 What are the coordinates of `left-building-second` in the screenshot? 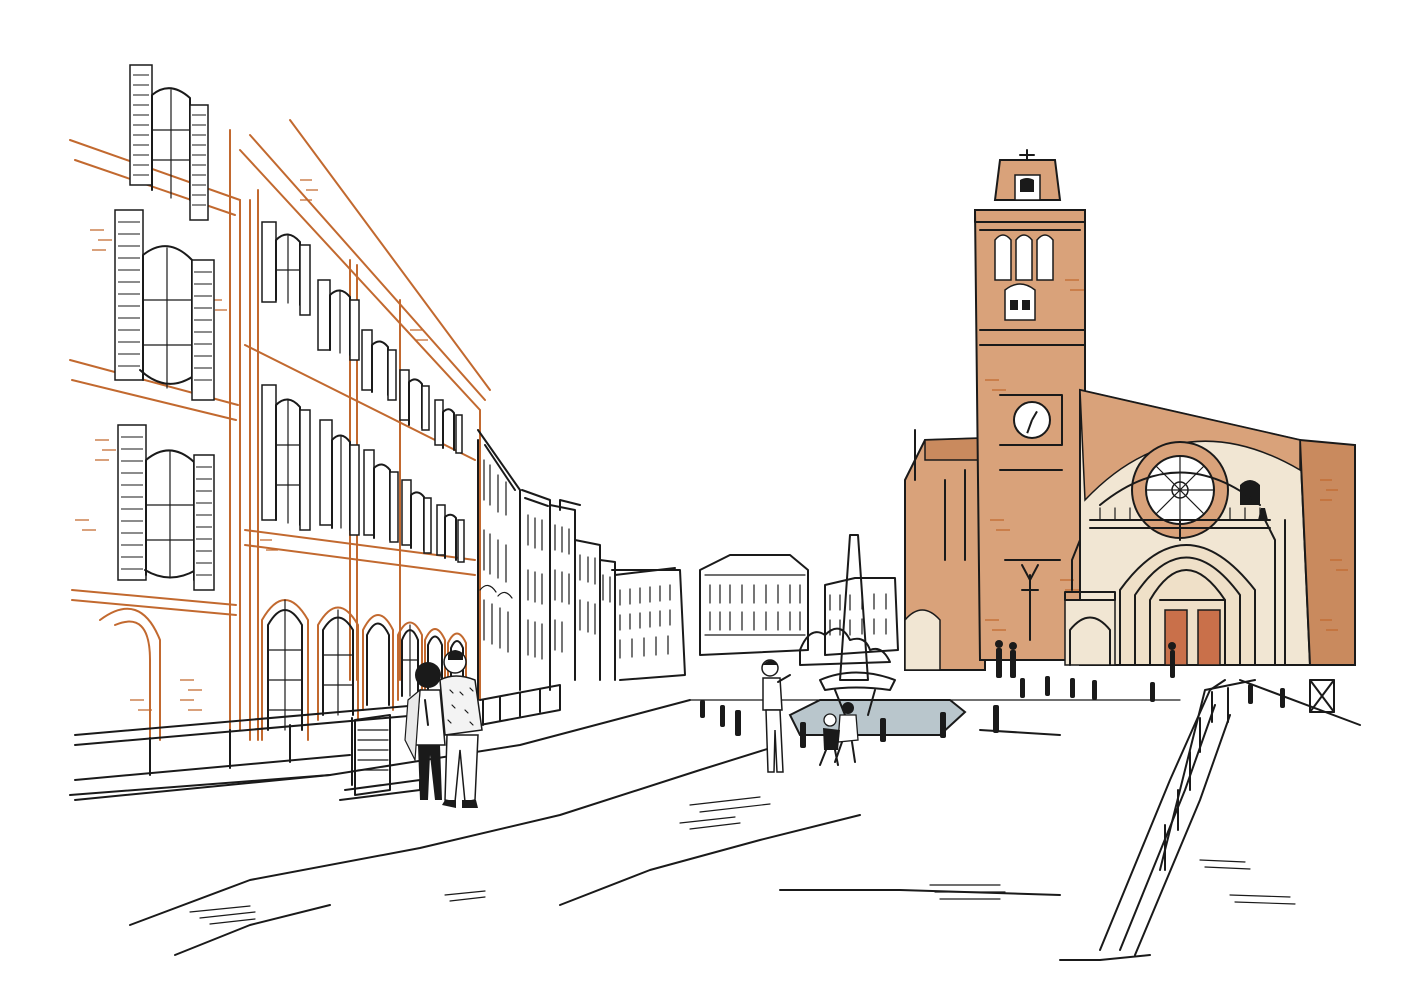 It's located at (365, 430).